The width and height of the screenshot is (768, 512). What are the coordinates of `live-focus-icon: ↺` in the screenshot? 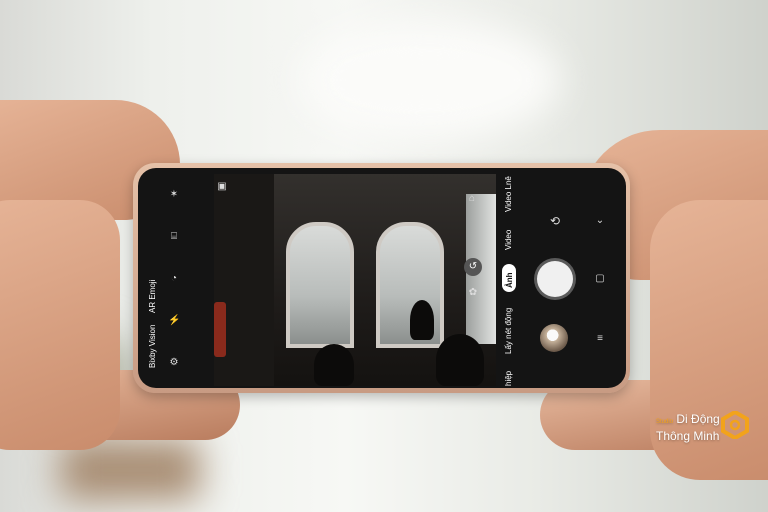 It's located at (473, 267).